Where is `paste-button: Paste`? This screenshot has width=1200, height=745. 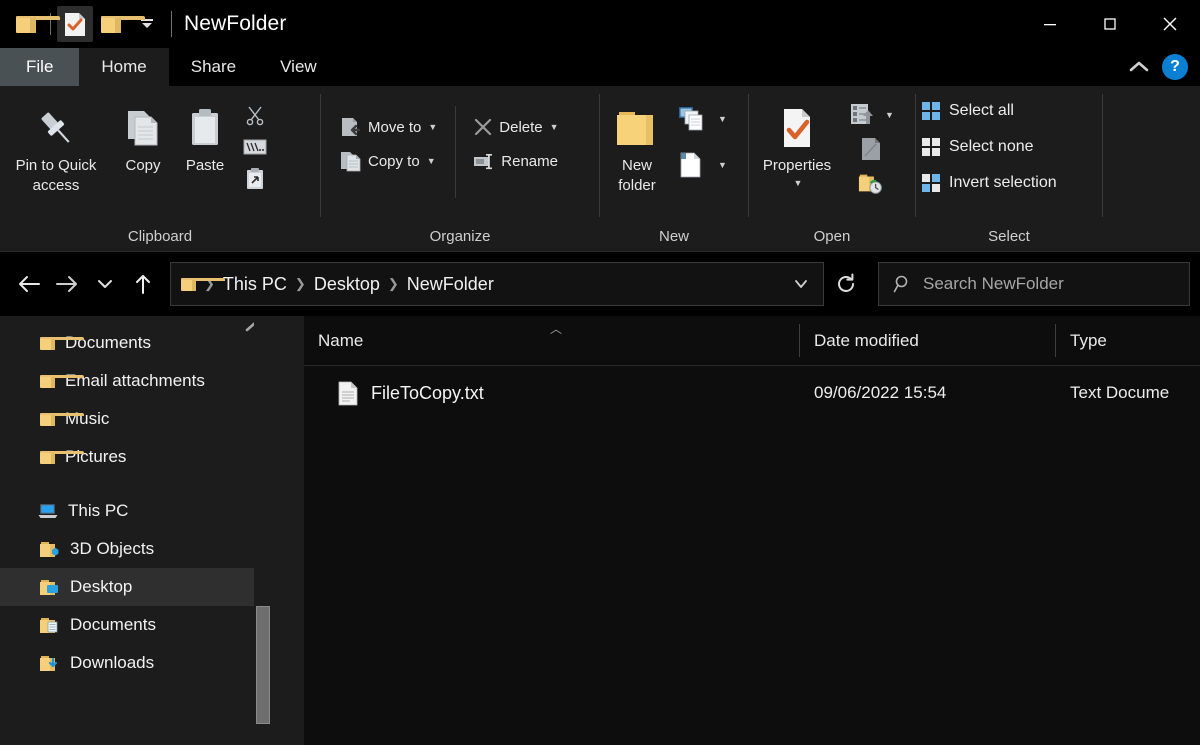 paste-button: Paste is located at coordinates (205, 135).